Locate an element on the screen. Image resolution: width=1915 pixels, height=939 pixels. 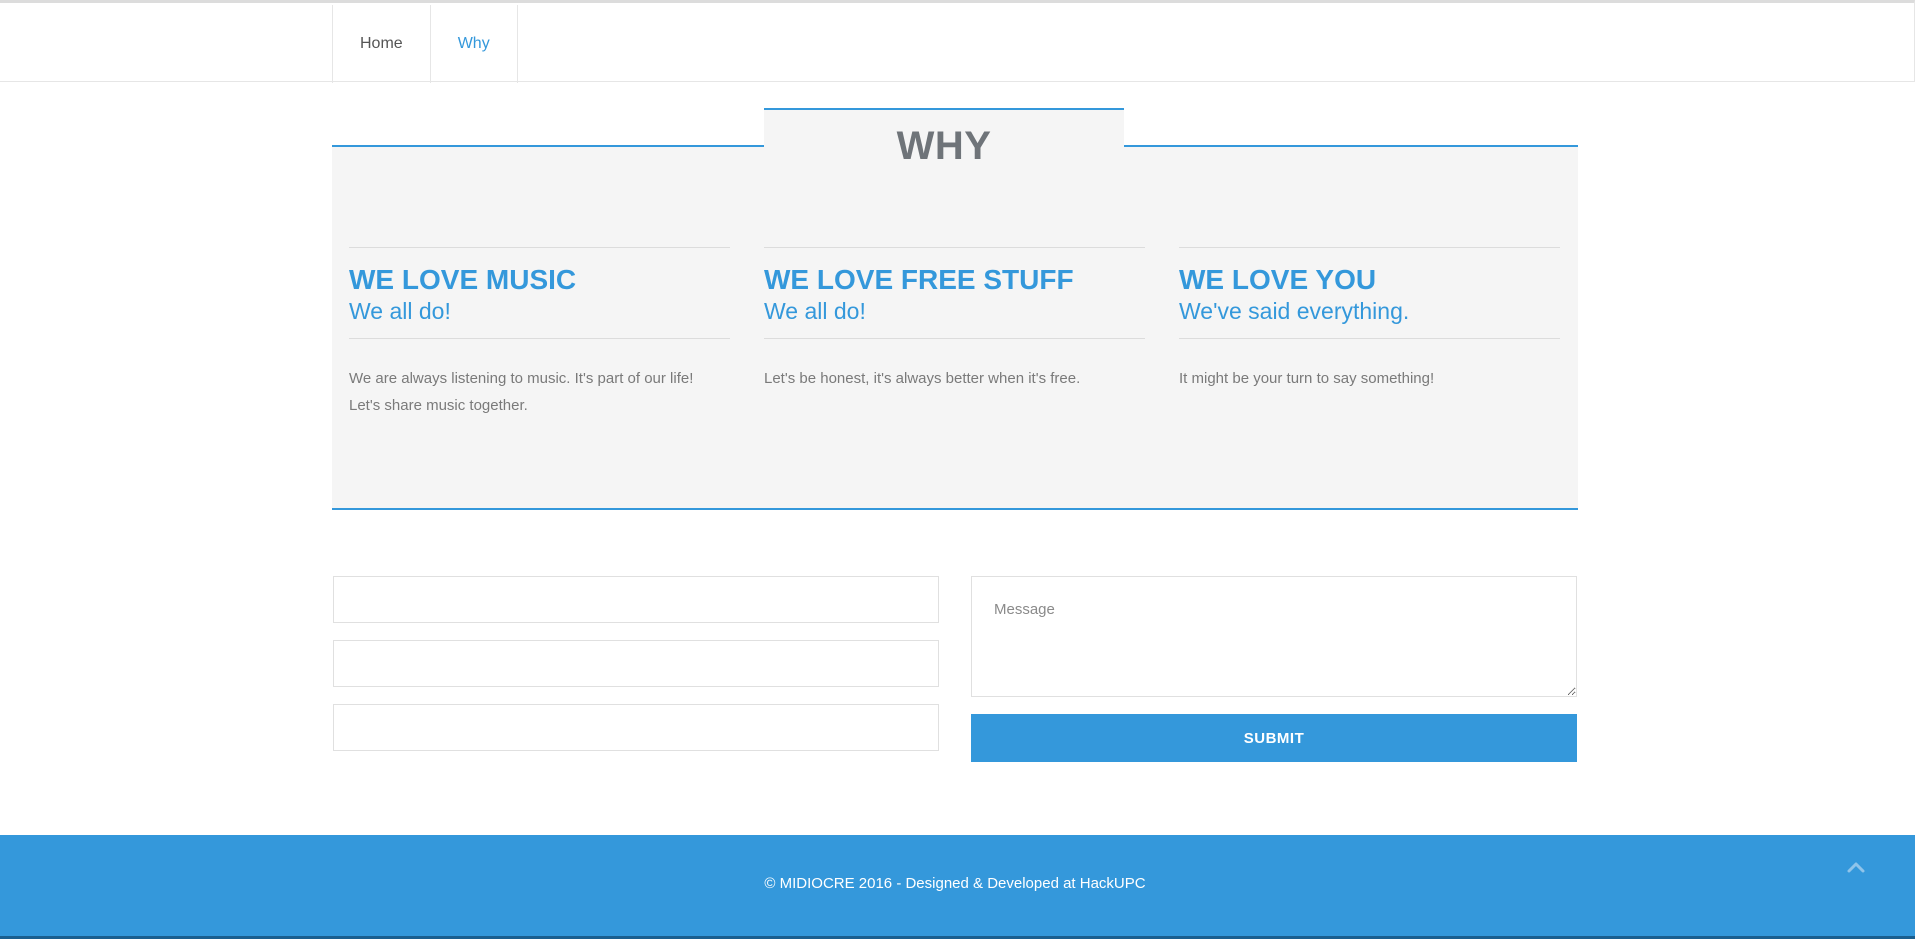
submit-button: SUBMIT is located at coordinates (1274, 738).